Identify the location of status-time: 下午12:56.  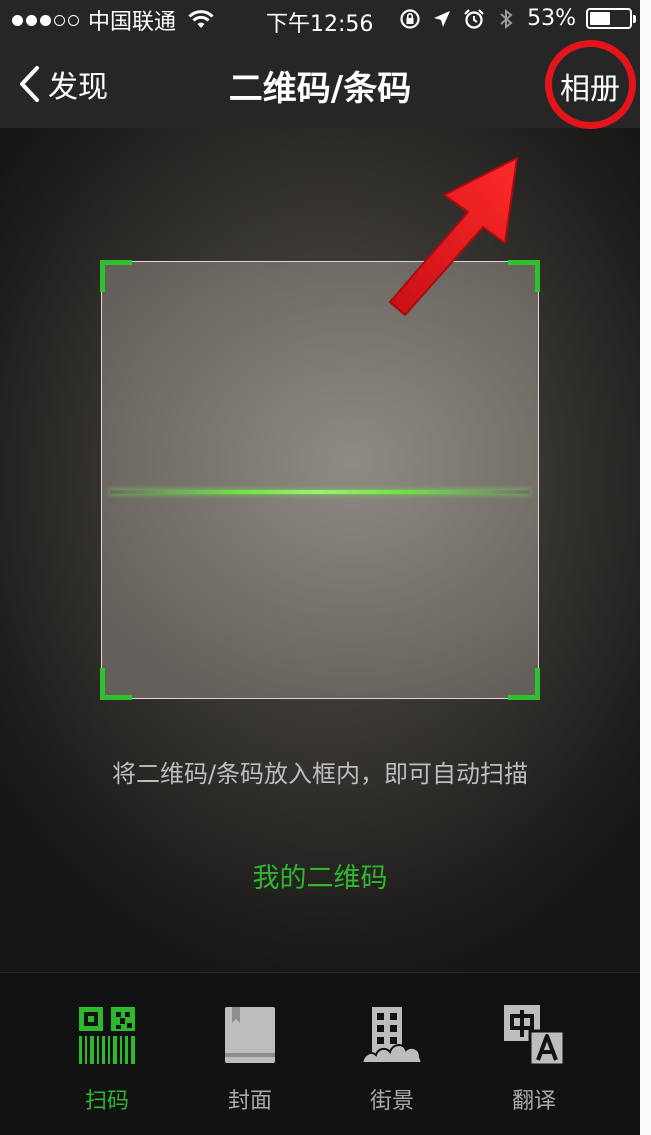
(320, 24).